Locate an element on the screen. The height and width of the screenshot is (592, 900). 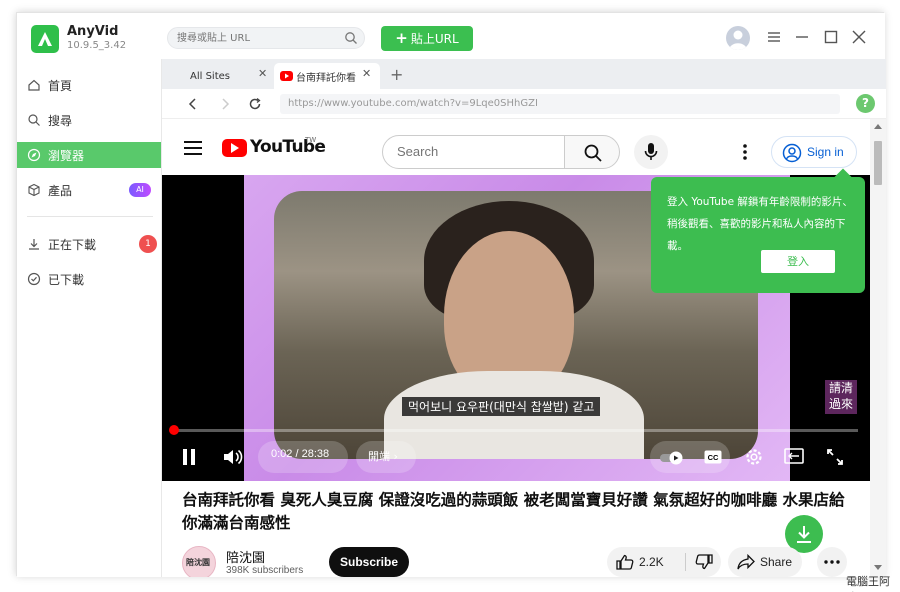
channel-avatar-text: 陪沈園 is located at coordinates (198, 562).